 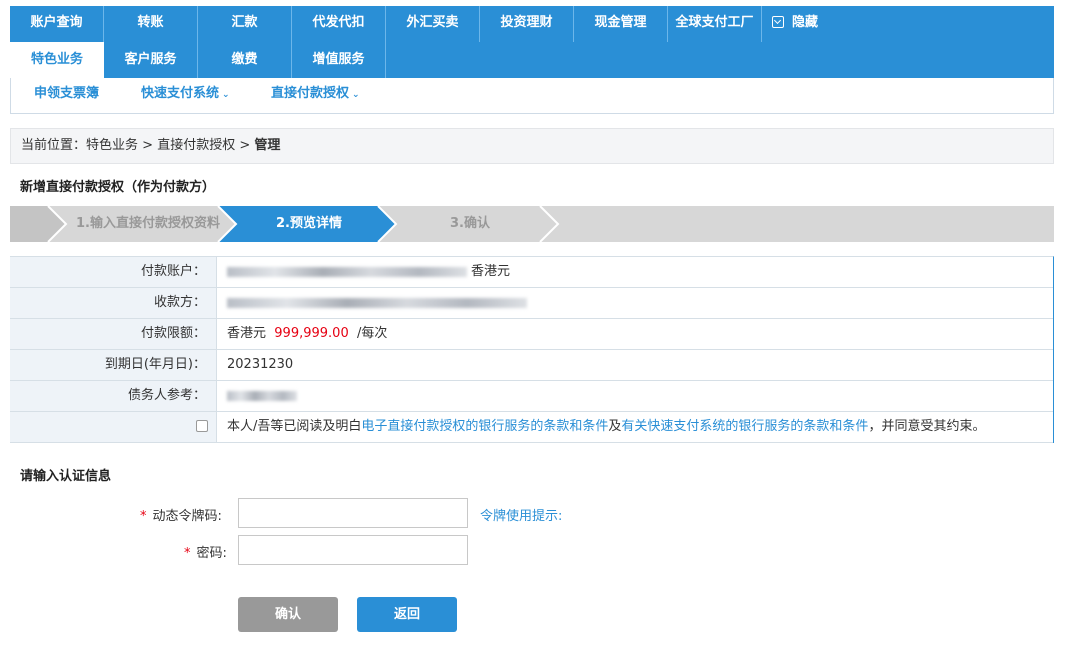 I want to click on password-label: * 密码:, so click(x=205, y=551).